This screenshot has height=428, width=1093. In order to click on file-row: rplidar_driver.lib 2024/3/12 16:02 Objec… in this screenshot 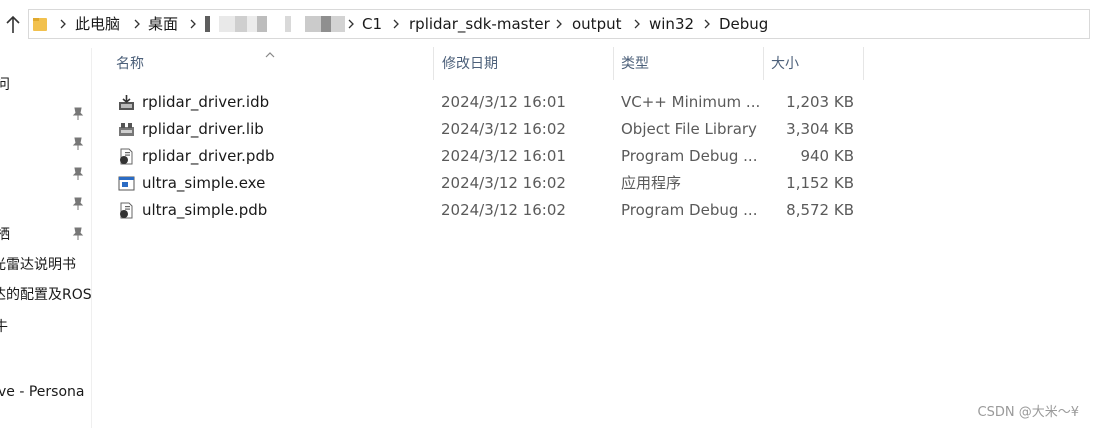, I will do `click(488, 129)`.